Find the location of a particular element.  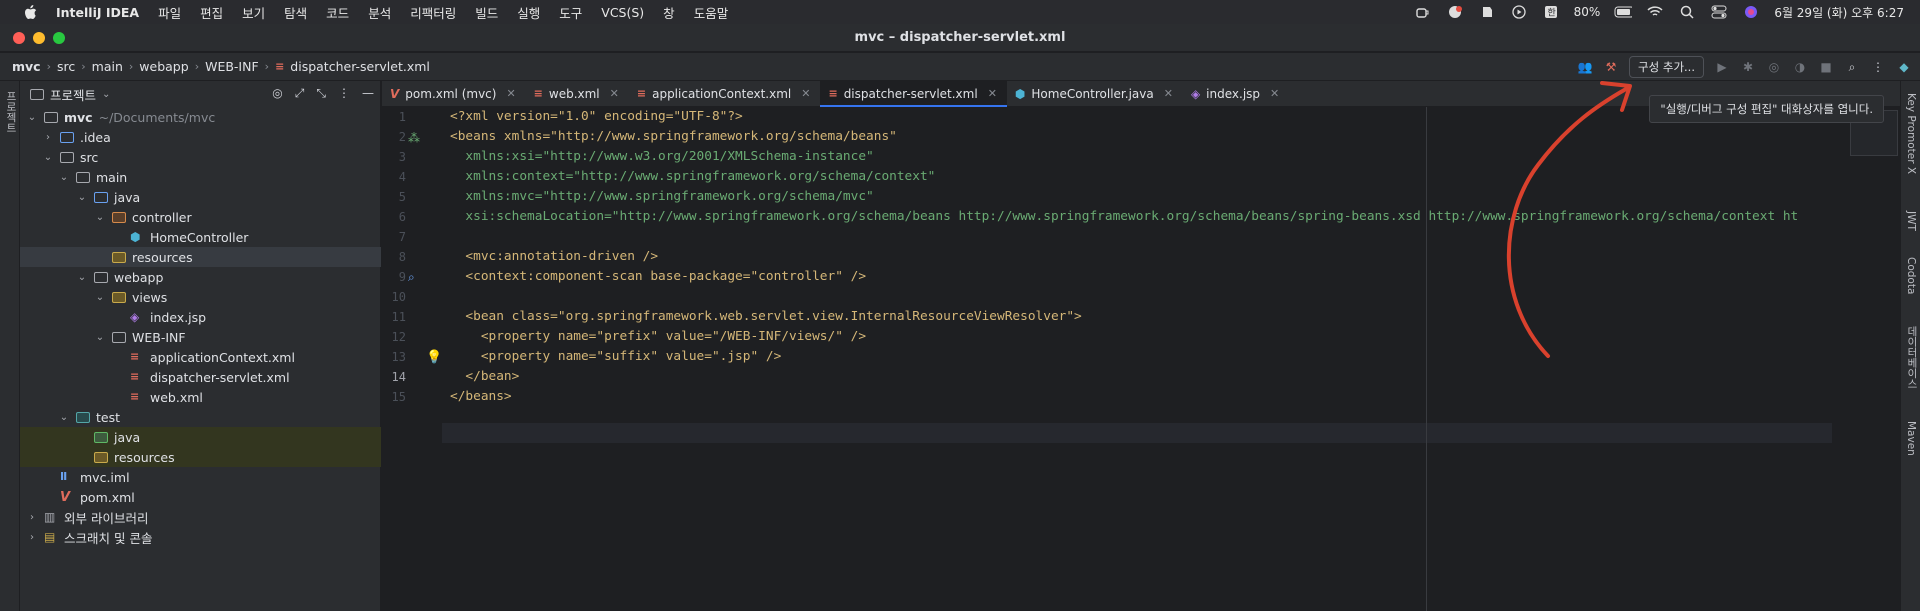

tree-item: ⌄ src is located at coordinates (200, 157).